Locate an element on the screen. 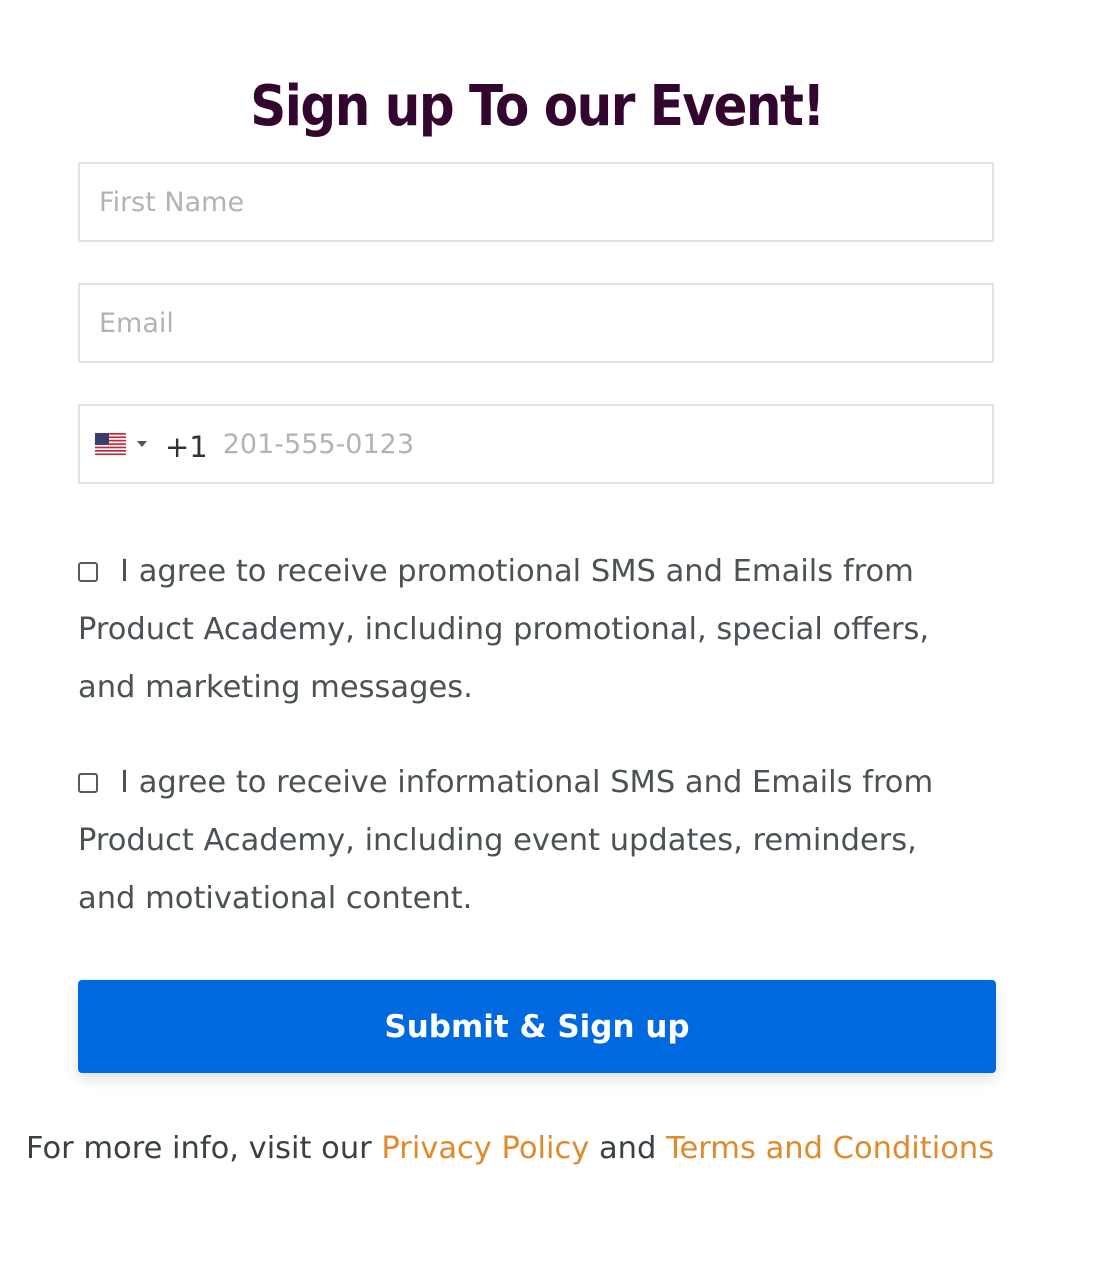  email-input is located at coordinates (536, 323).